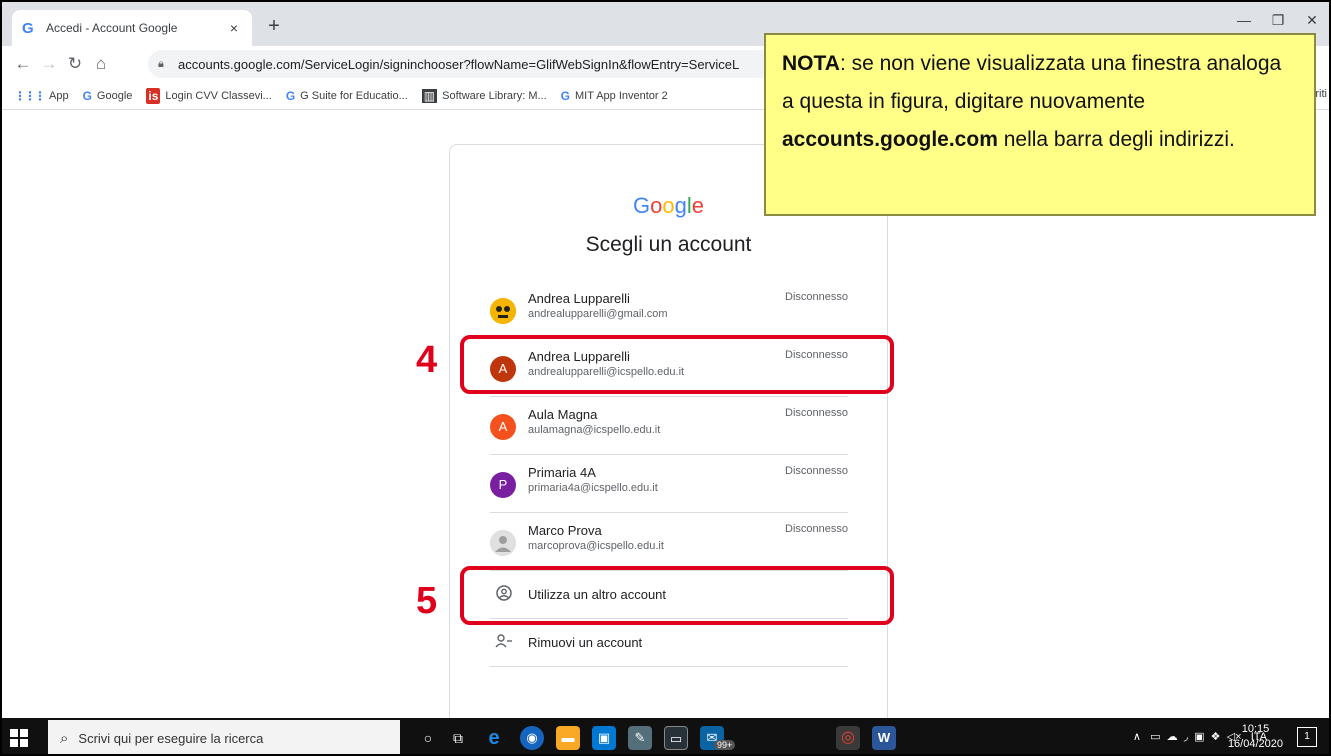  I want to click on default-avatar-icon, so click(503, 543).